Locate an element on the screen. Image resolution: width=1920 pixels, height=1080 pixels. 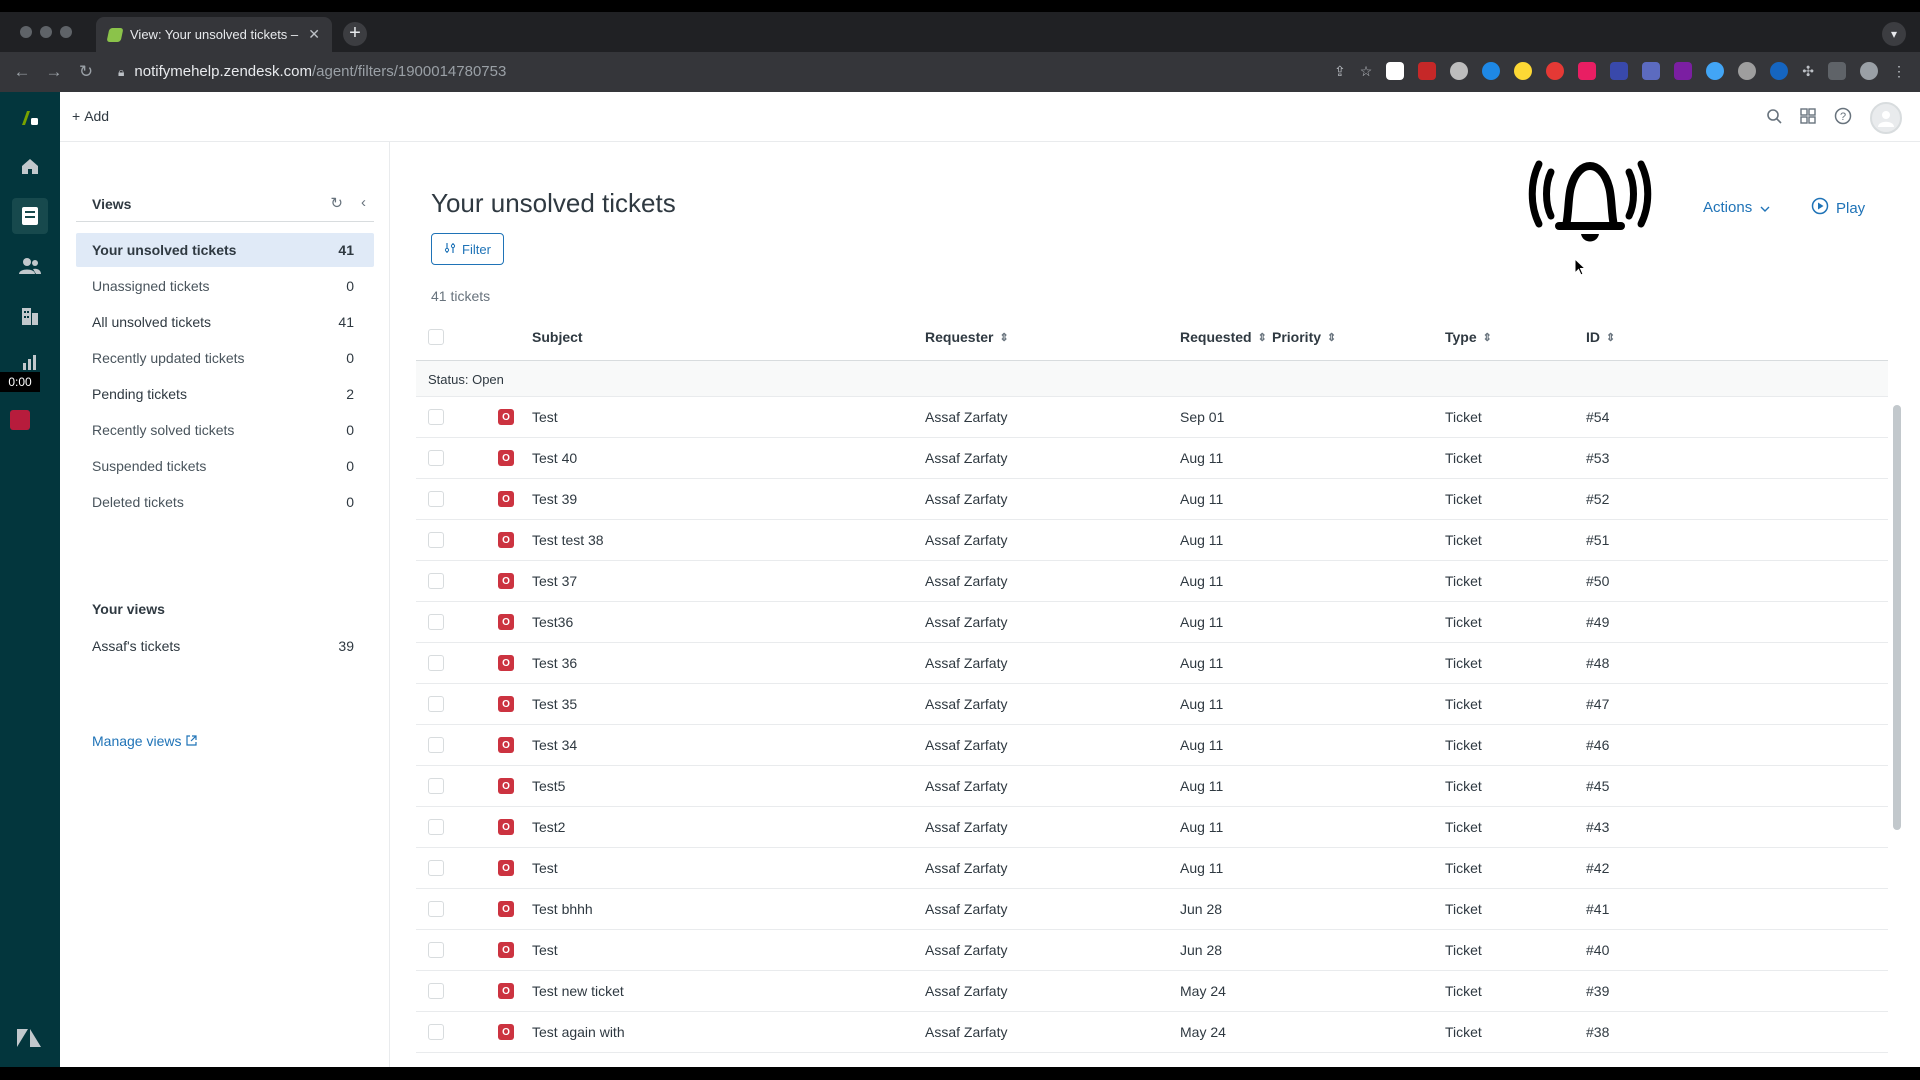
organizations-icon is located at coordinates (30, 316).